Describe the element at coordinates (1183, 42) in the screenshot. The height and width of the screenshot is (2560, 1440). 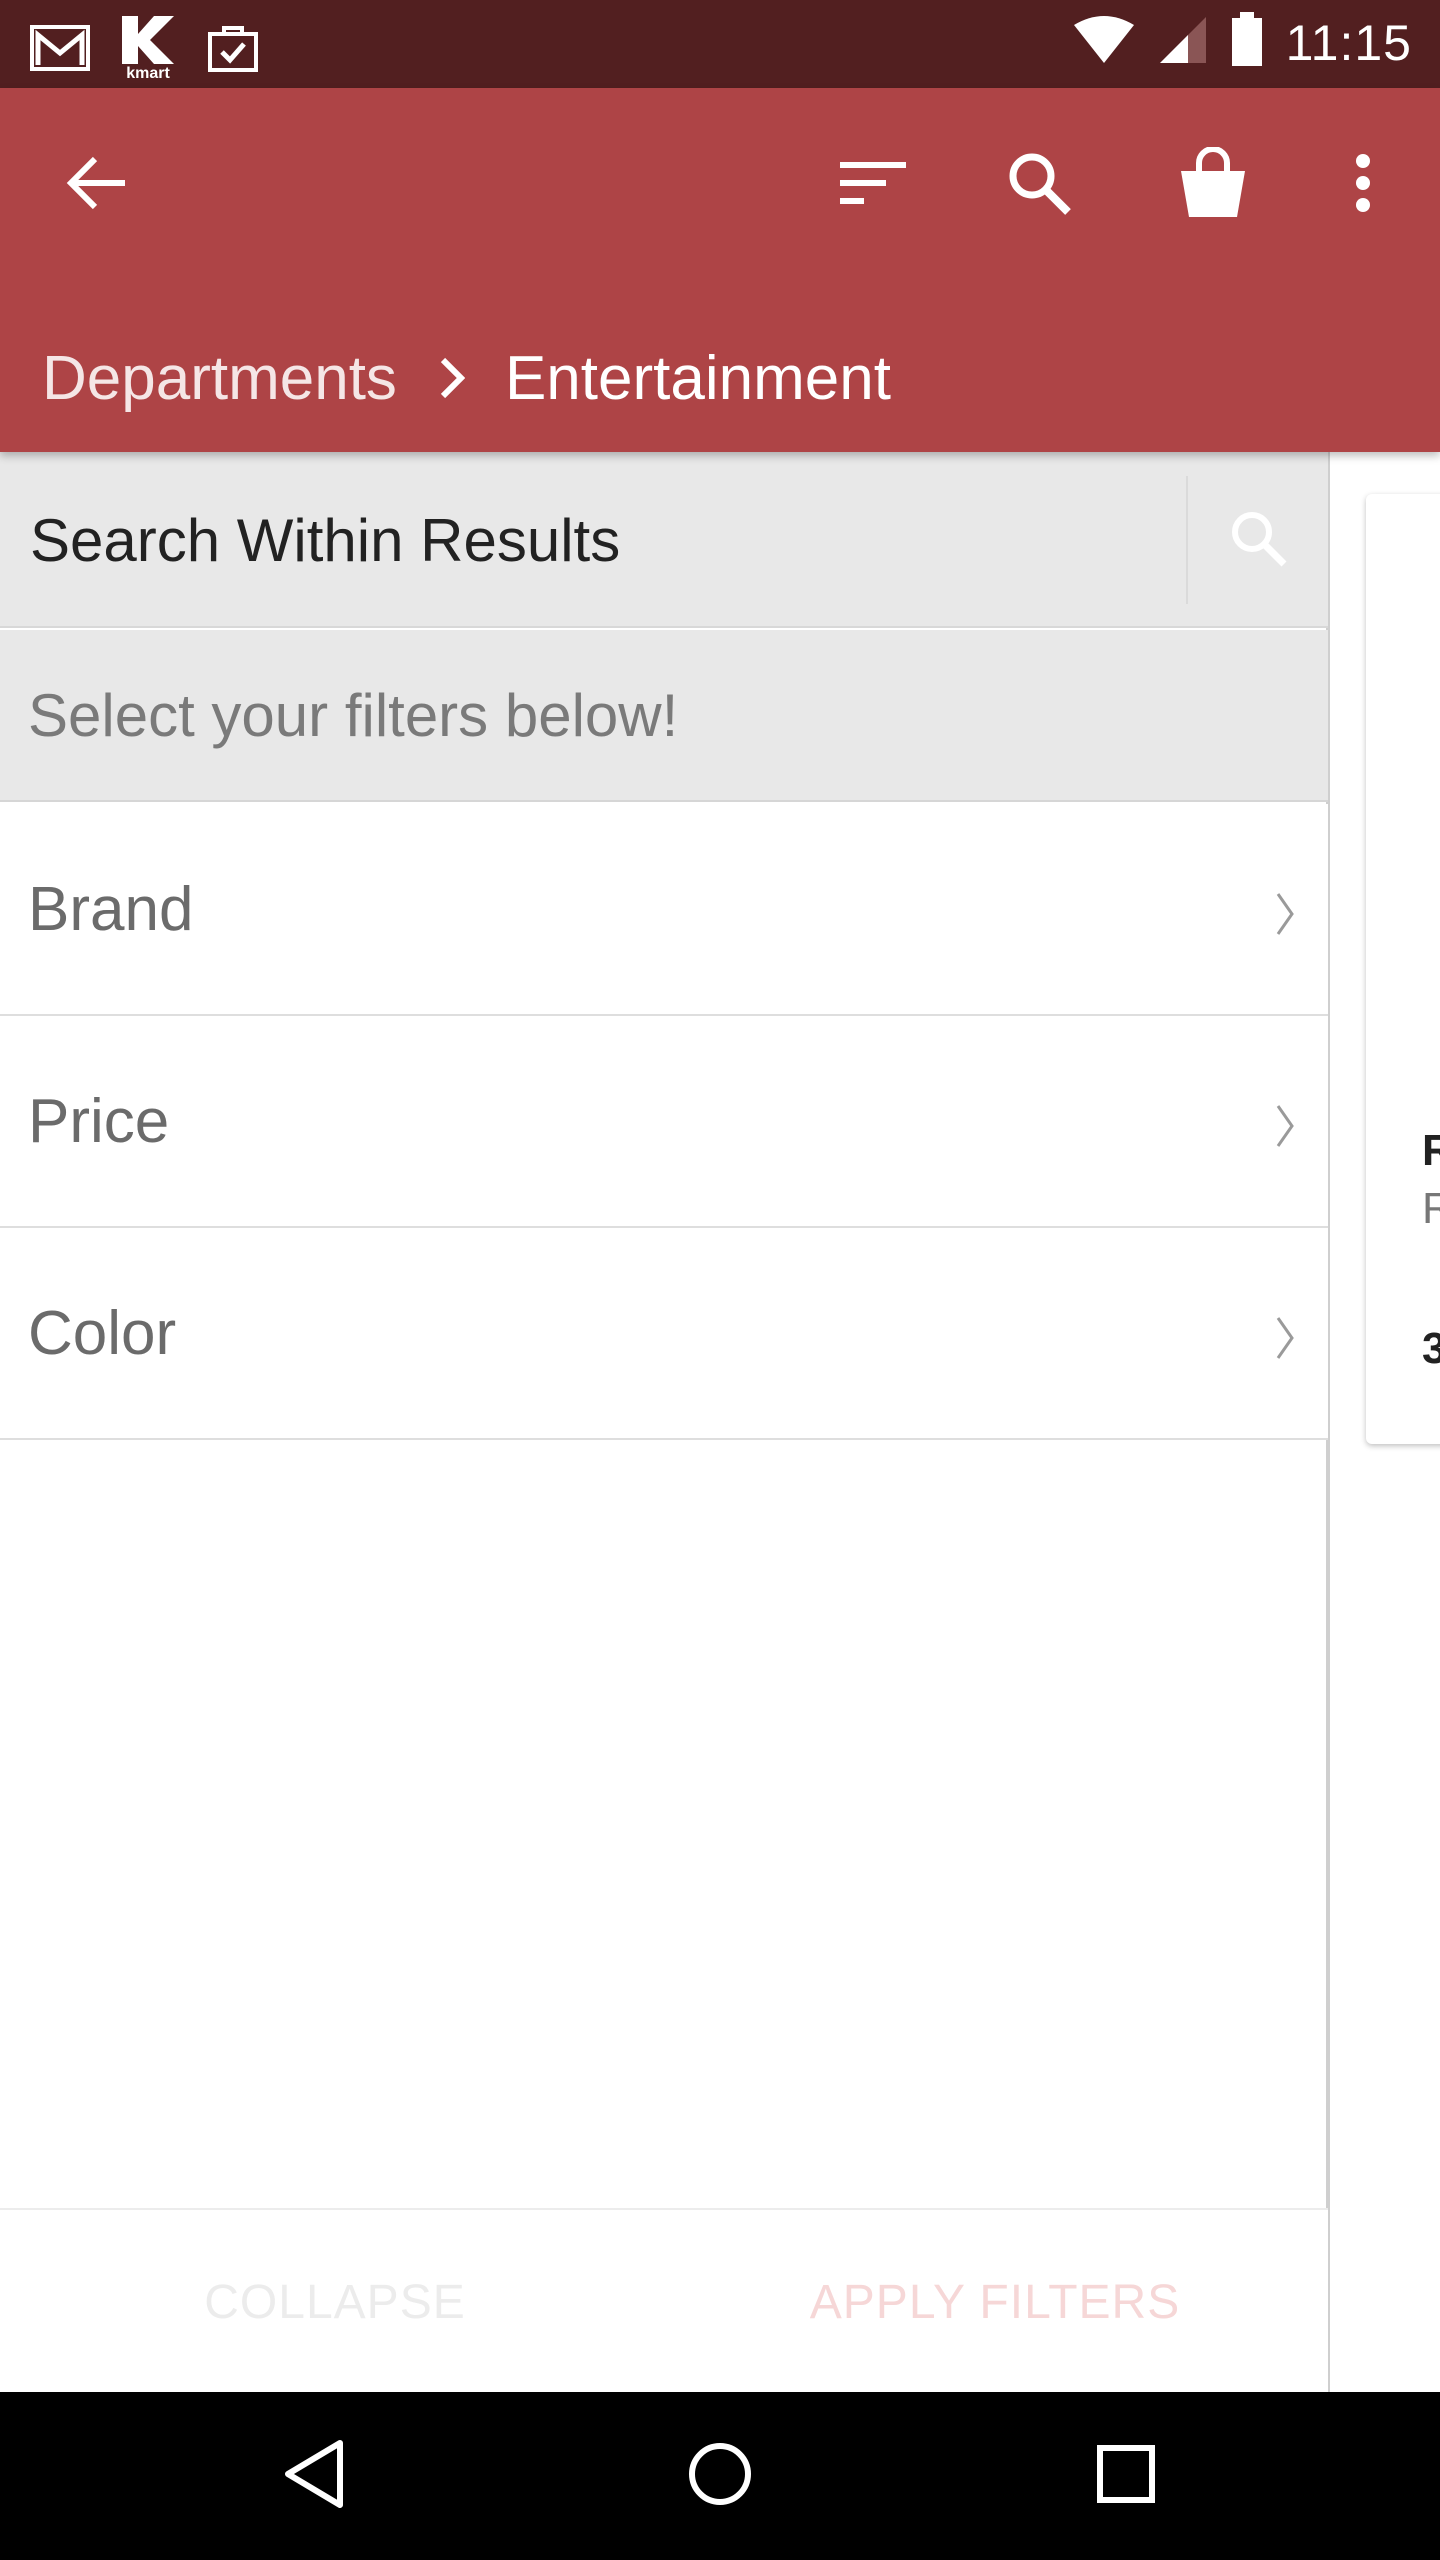
I see `signal-icon` at that location.